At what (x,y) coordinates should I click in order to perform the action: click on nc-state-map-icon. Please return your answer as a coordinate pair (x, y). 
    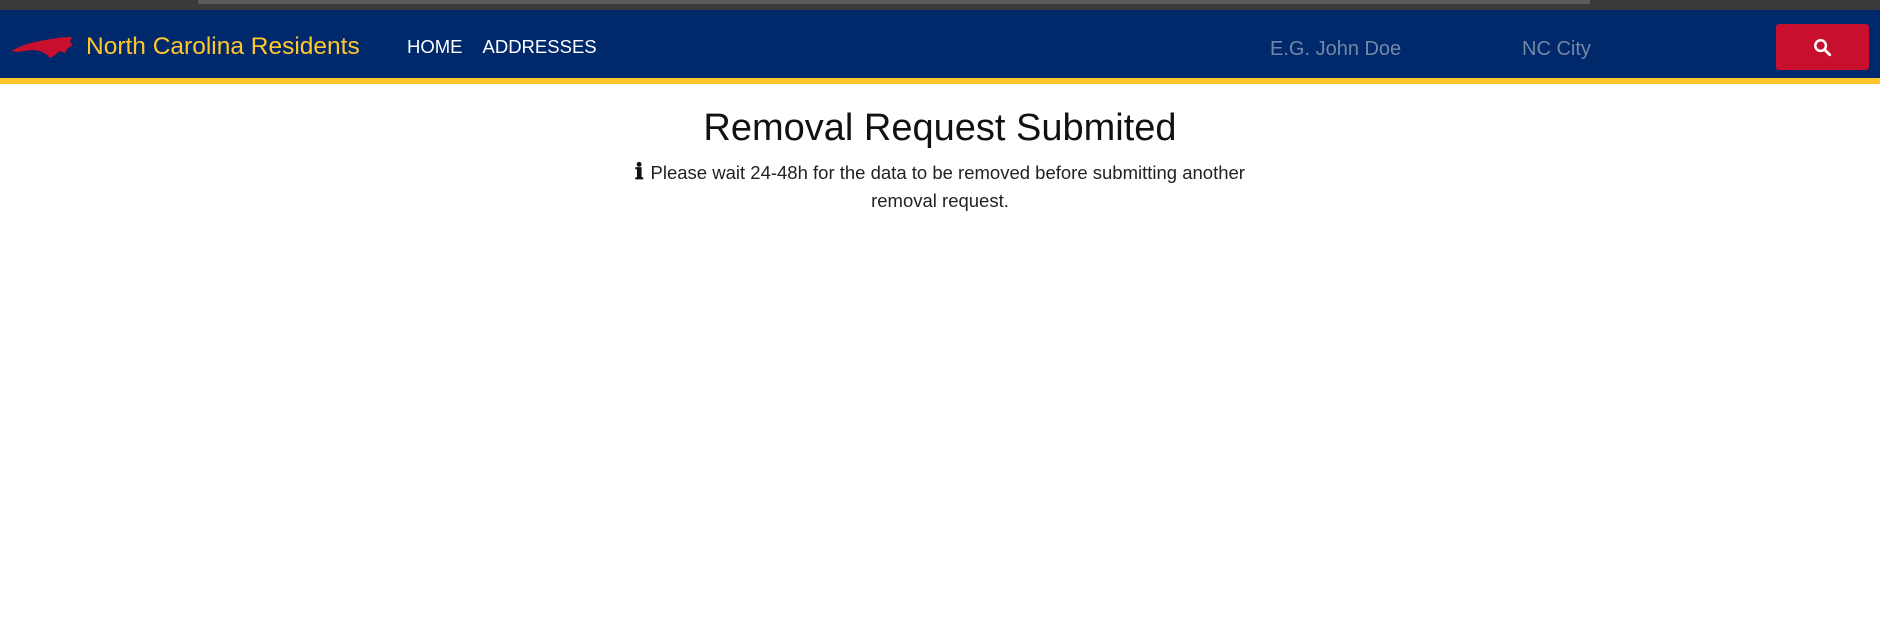
    Looking at the image, I should click on (42, 47).